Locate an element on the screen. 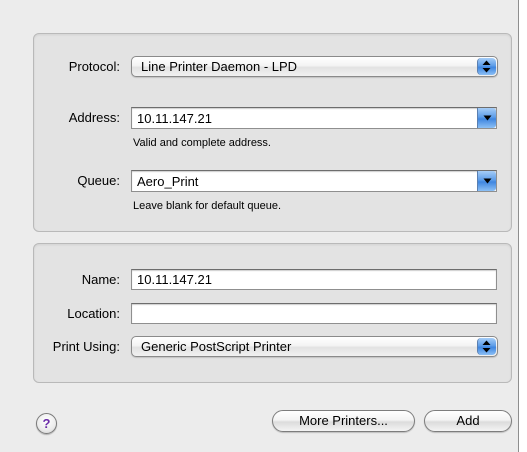 The height and width of the screenshot is (452, 527). queue-value: Aero_Print is located at coordinates (168, 181).